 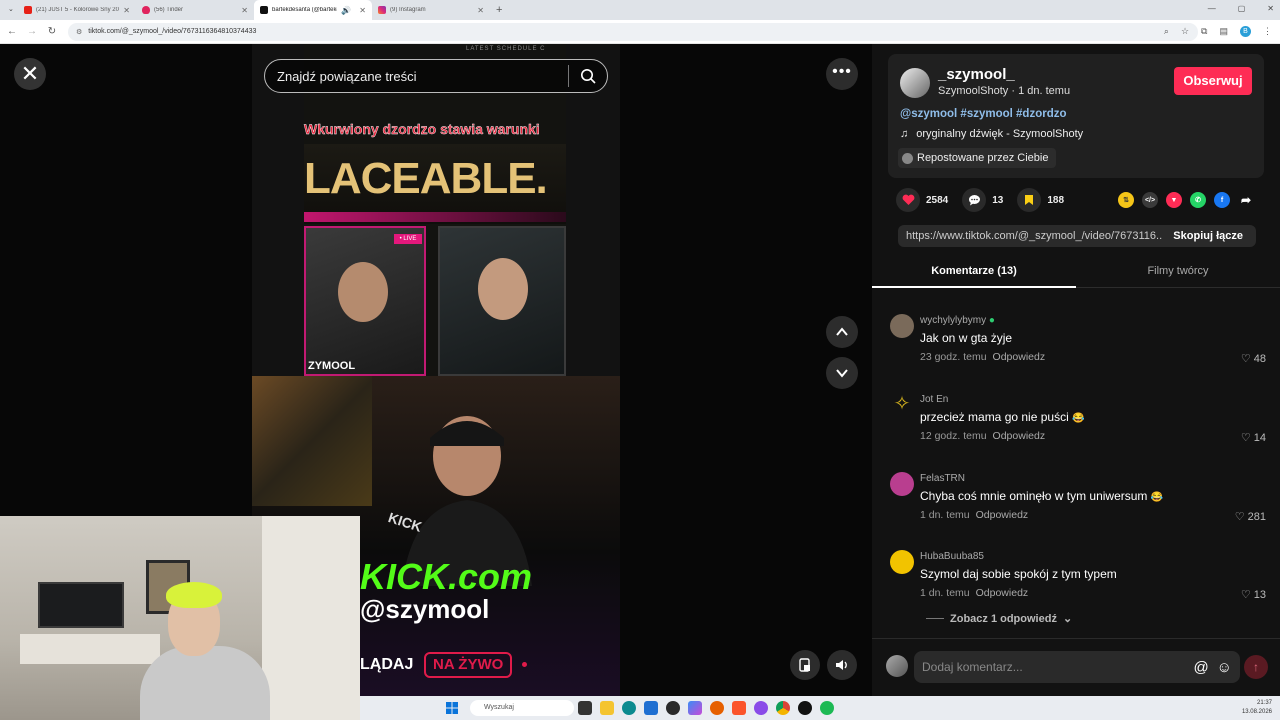 What do you see at coordinates (952, 556) in the screenshot?
I see `commenter-name: HubaBuuba85` at bounding box center [952, 556].